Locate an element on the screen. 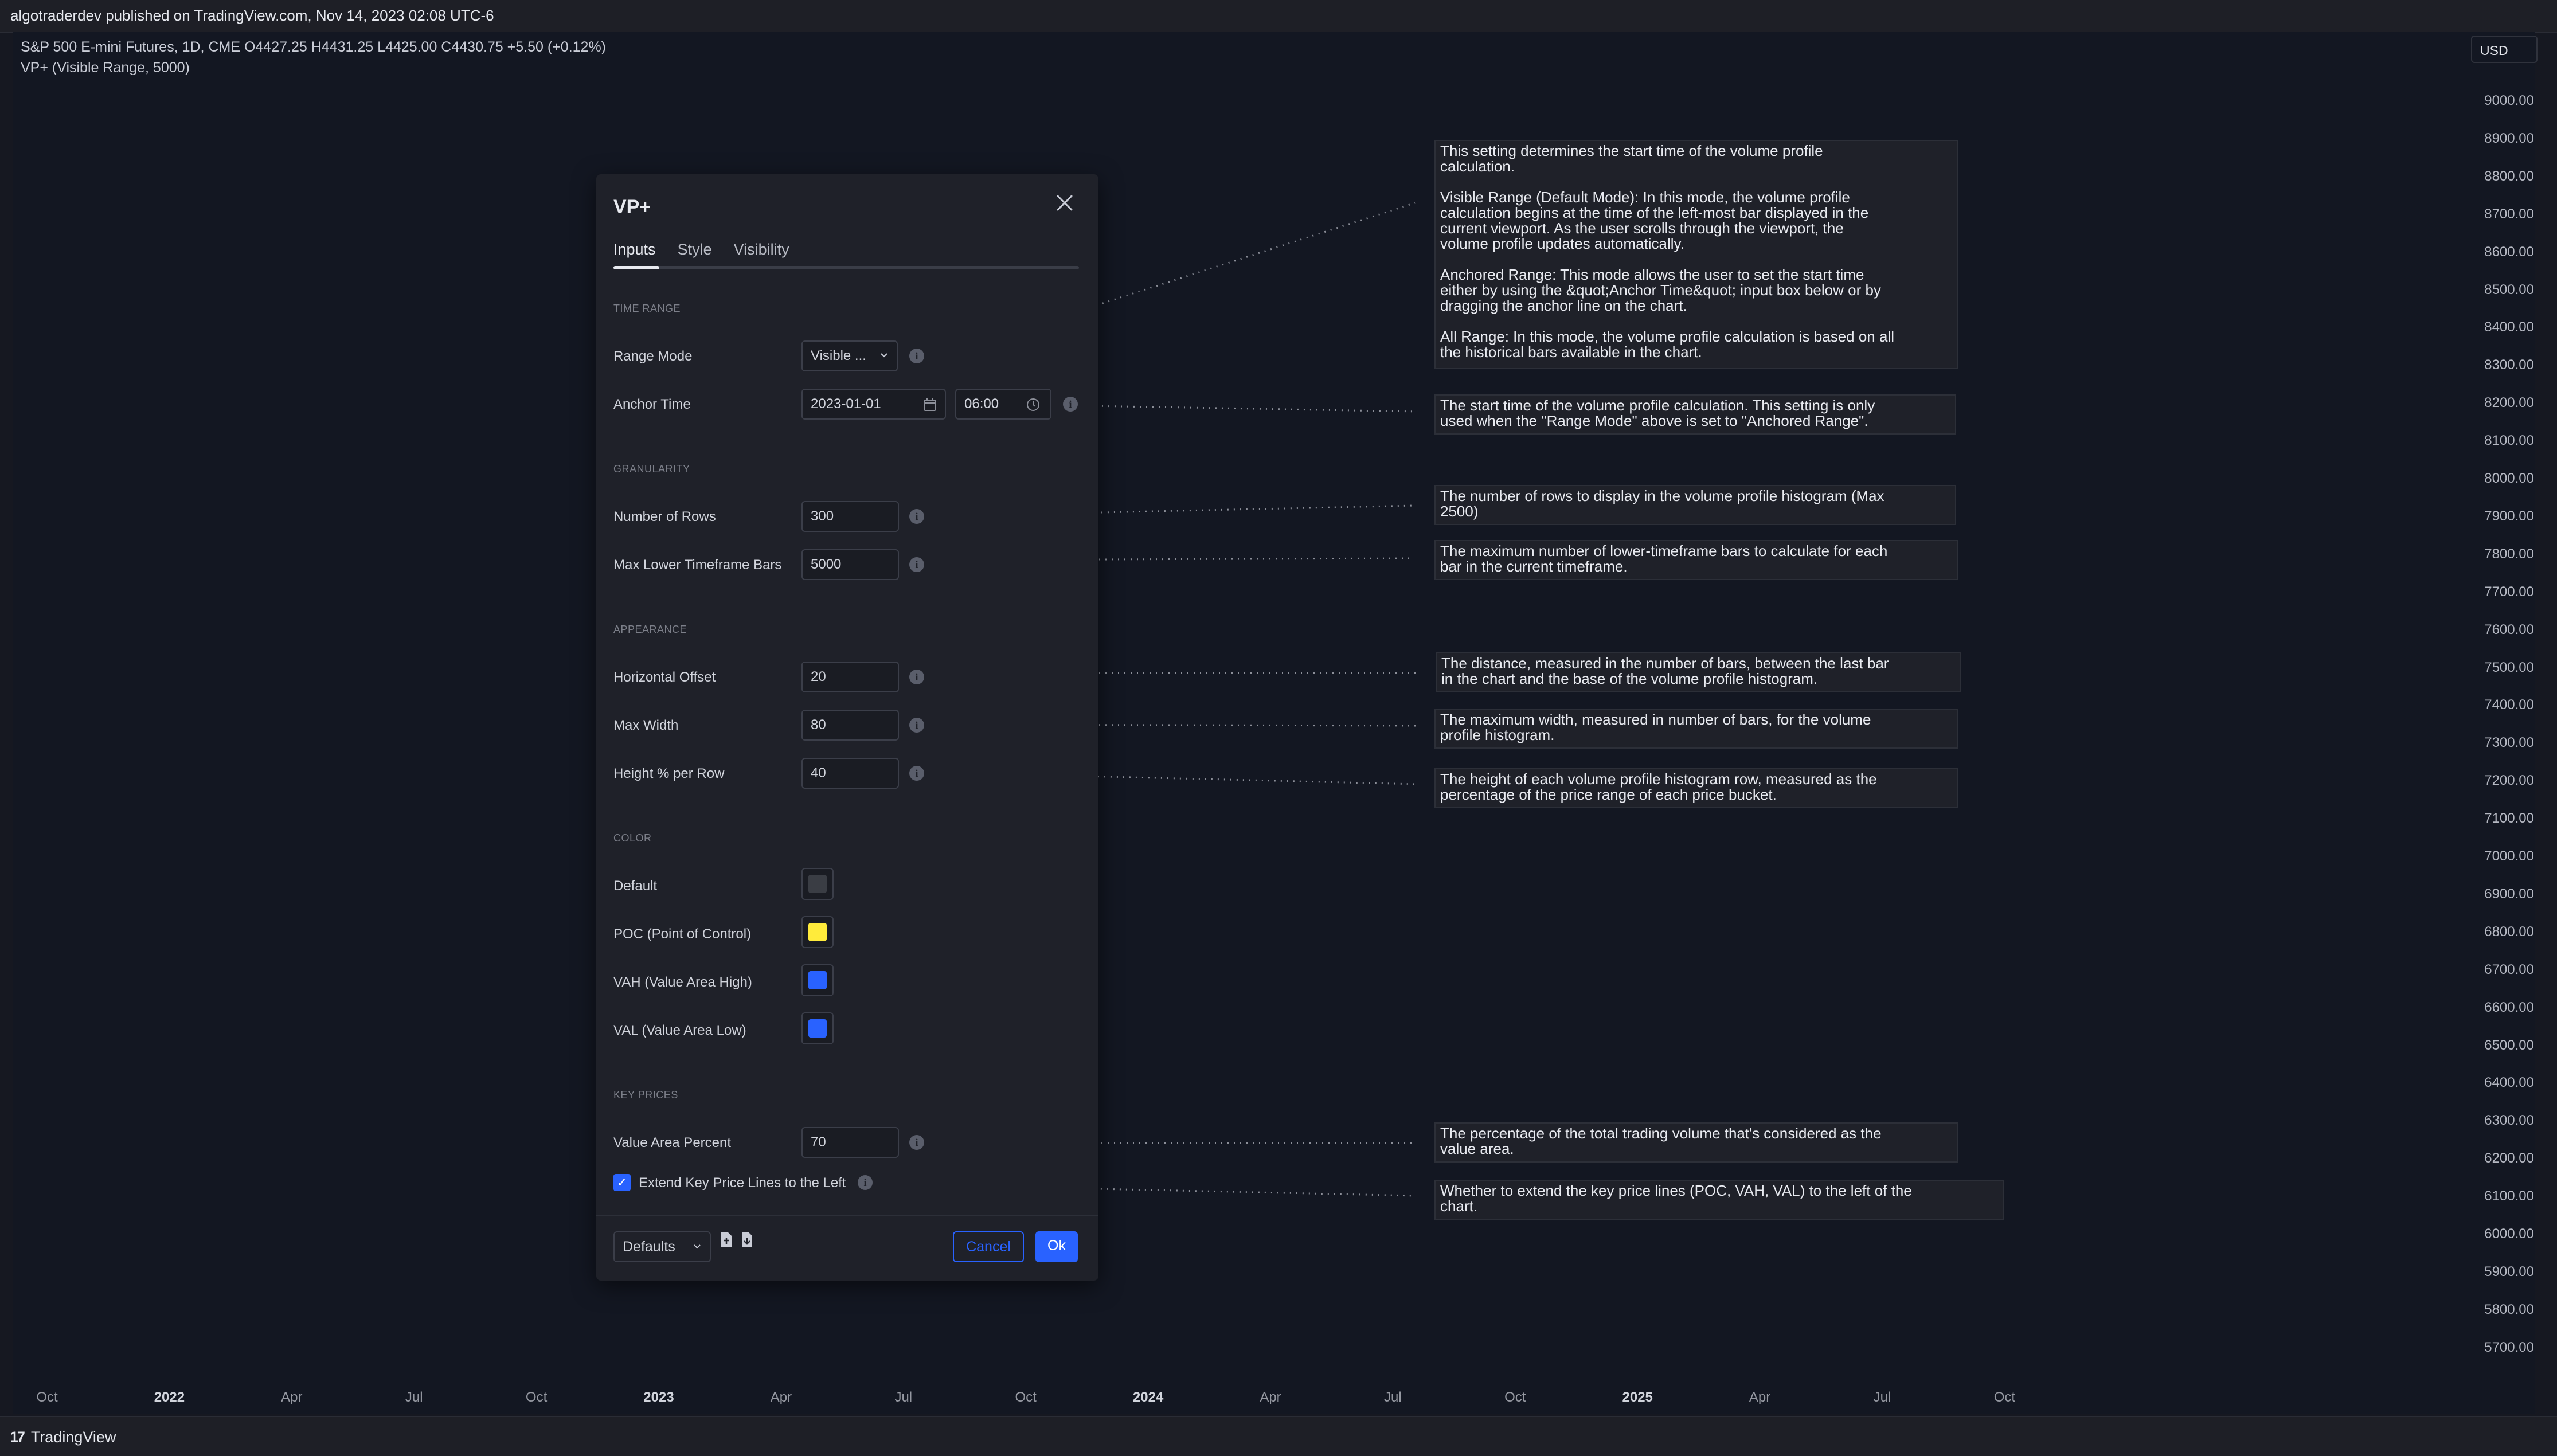 The image size is (2557, 1456). dialog-title: VP+ is located at coordinates (632, 207).